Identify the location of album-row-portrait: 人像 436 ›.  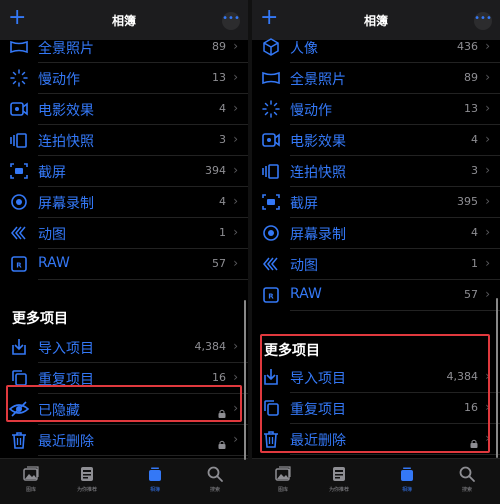
(376, 47).